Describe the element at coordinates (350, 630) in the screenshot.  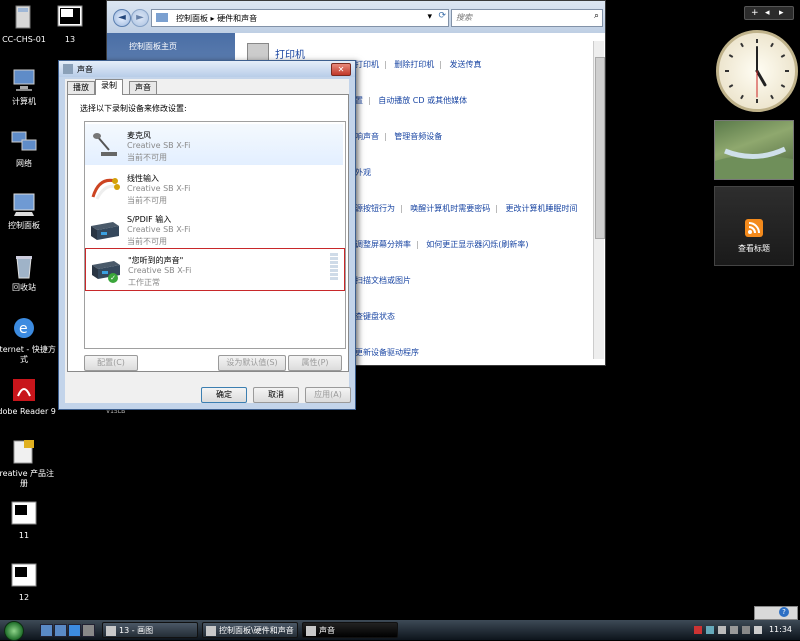
I see `taskbar-button-sound: 声音` at that location.